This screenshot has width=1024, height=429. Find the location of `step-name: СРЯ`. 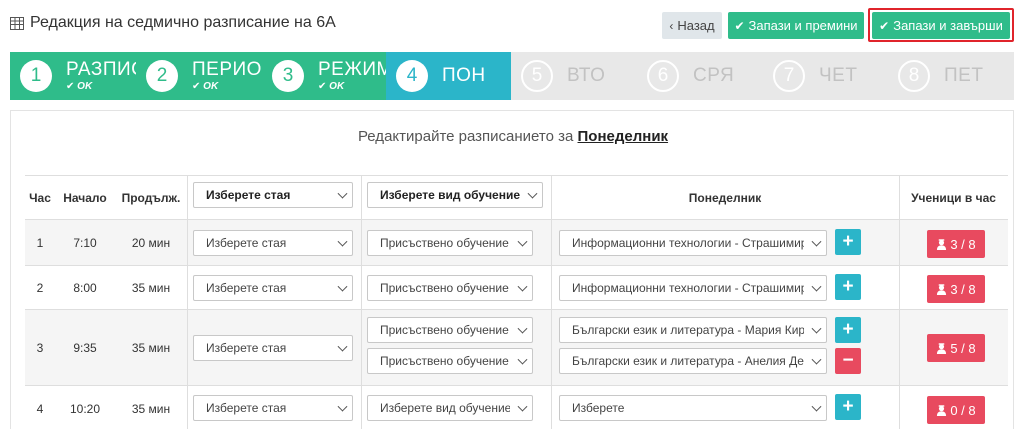

step-name: СРЯ is located at coordinates (714, 75).